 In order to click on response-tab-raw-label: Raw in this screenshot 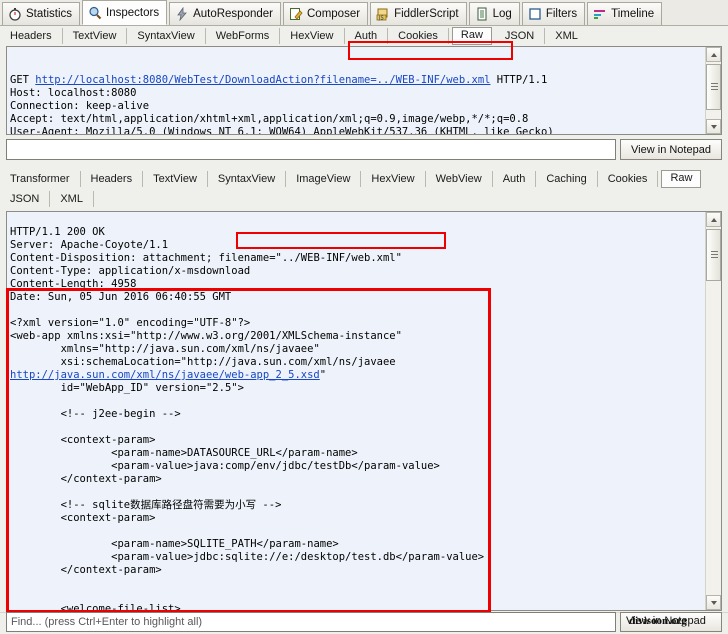, I will do `click(681, 177)`.